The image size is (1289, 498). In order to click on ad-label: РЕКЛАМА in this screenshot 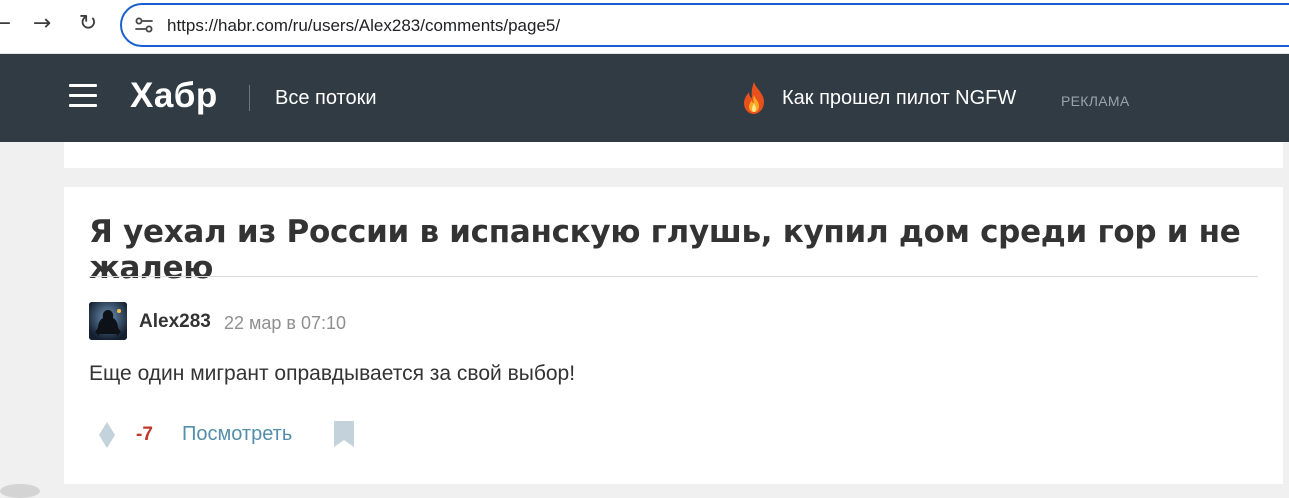, I will do `click(1095, 101)`.